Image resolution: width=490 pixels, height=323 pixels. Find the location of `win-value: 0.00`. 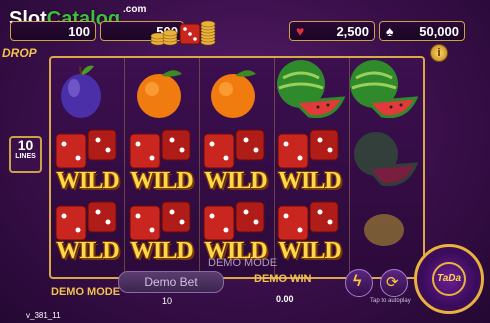

win-value: 0.00 is located at coordinates (285, 299).